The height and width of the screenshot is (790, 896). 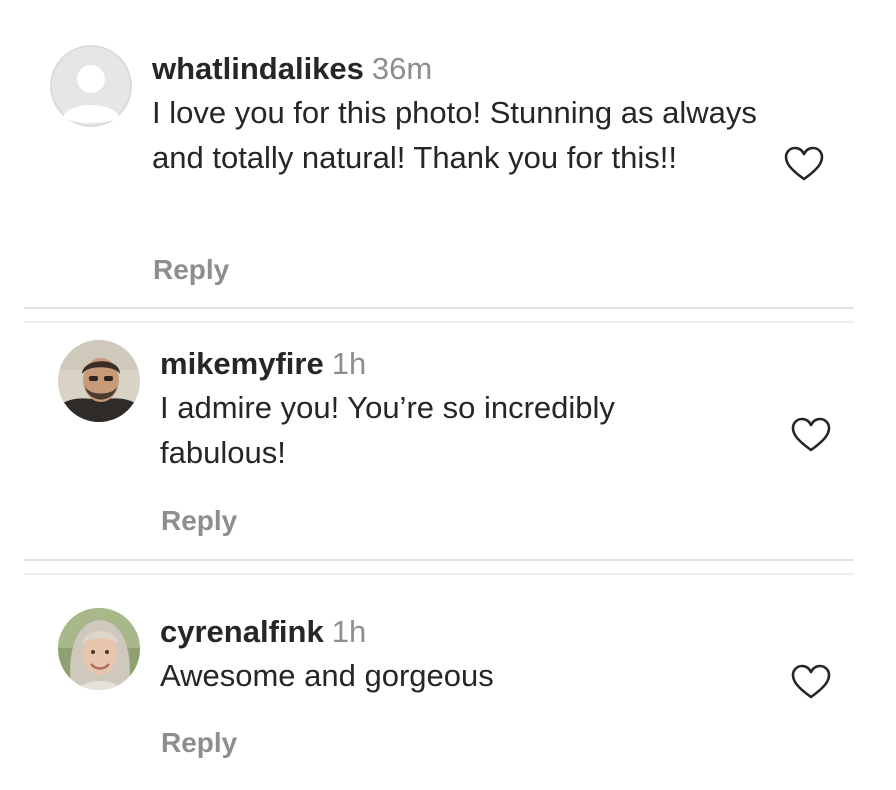 I want to click on comment-header: cyrenalfink 1h, so click(x=470, y=632).